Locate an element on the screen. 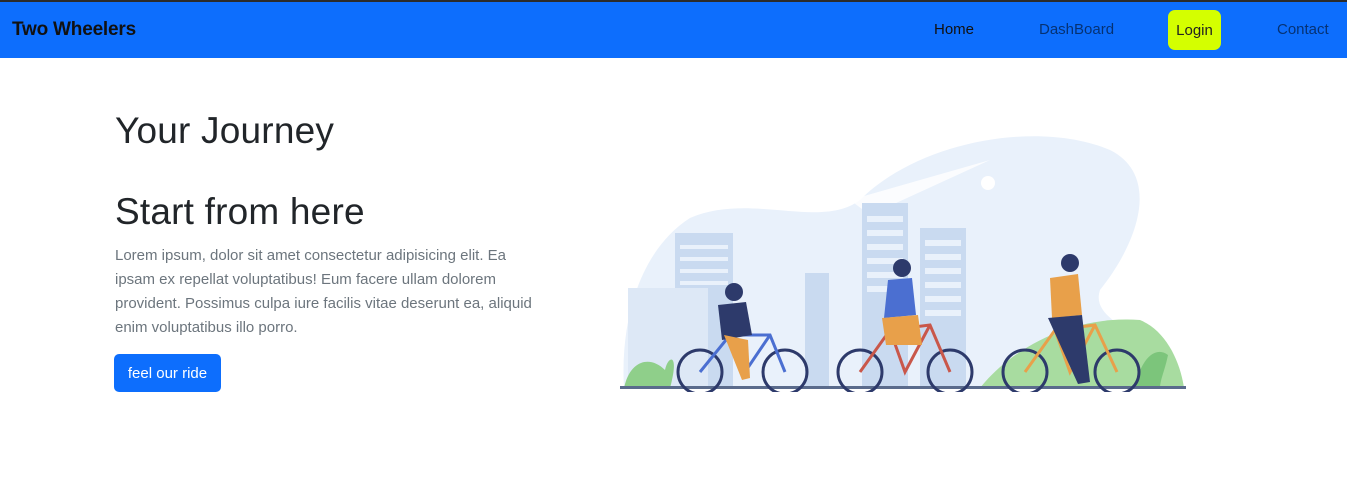 The width and height of the screenshot is (1347, 477). brand-logo: Two Wheelers is located at coordinates (74, 30).